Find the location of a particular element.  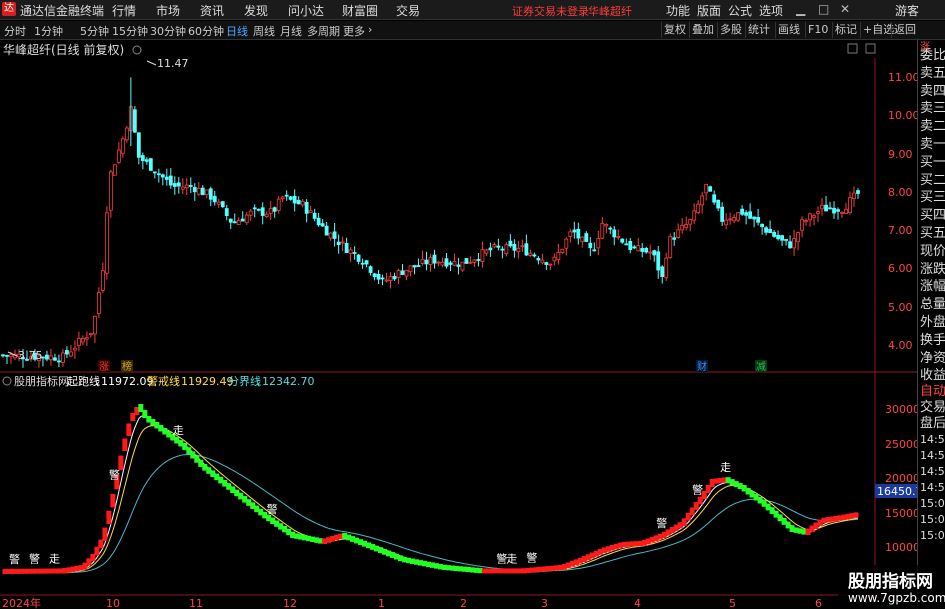

period-tab: 分时 is located at coordinates (15, 31).